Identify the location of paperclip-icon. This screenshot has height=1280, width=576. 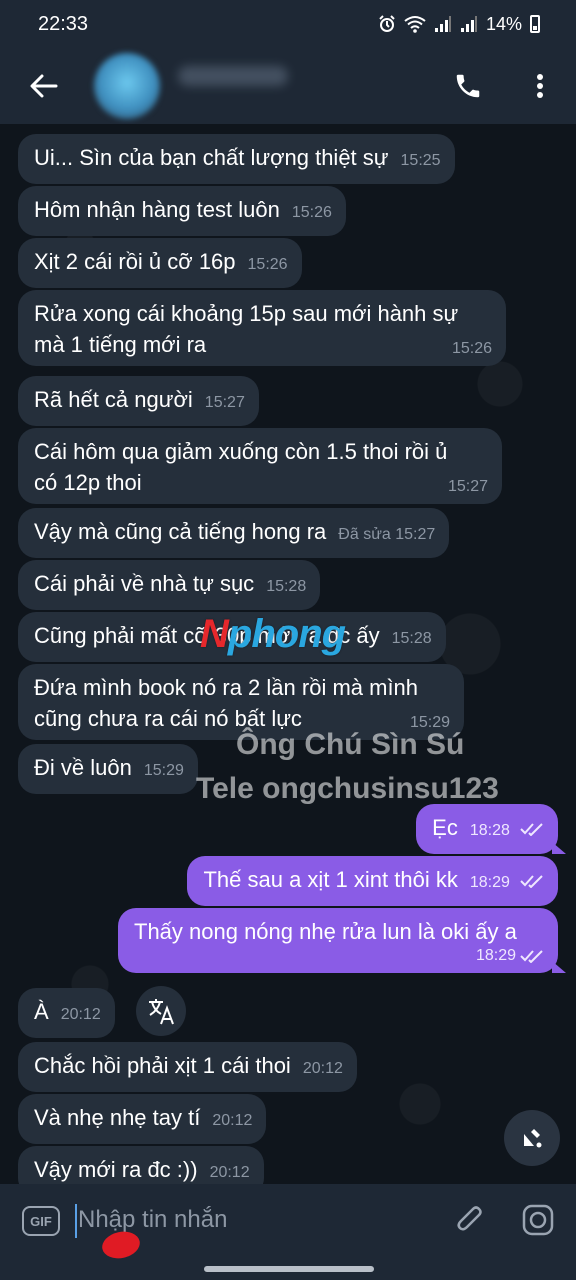
(470, 1220).